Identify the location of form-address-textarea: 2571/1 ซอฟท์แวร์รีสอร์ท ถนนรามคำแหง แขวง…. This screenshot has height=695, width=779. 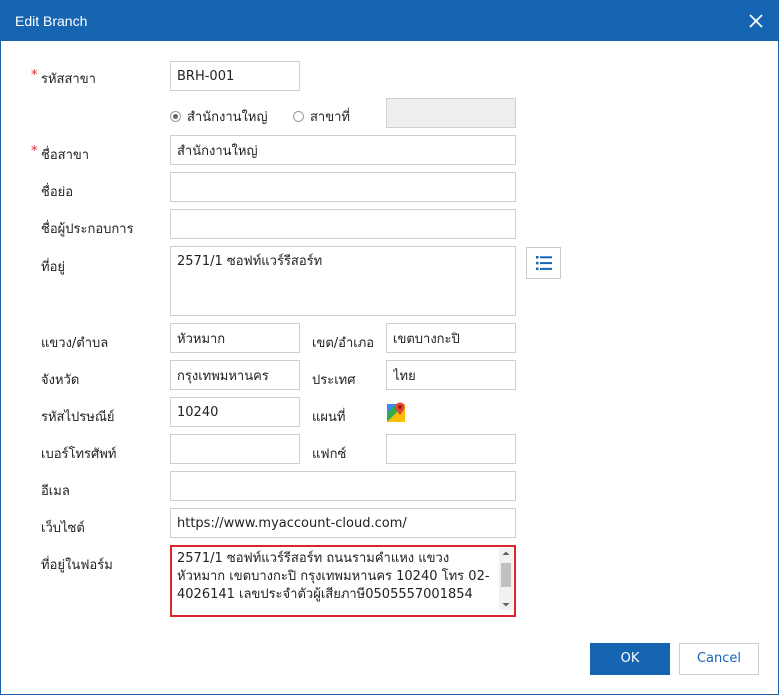
(343, 581).